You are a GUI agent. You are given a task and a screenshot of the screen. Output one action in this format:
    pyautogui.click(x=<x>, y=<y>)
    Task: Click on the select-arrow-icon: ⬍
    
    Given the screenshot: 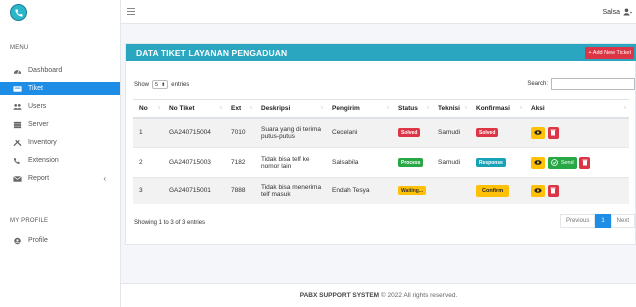 What is the action you would take?
    pyautogui.click(x=163, y=84)
    